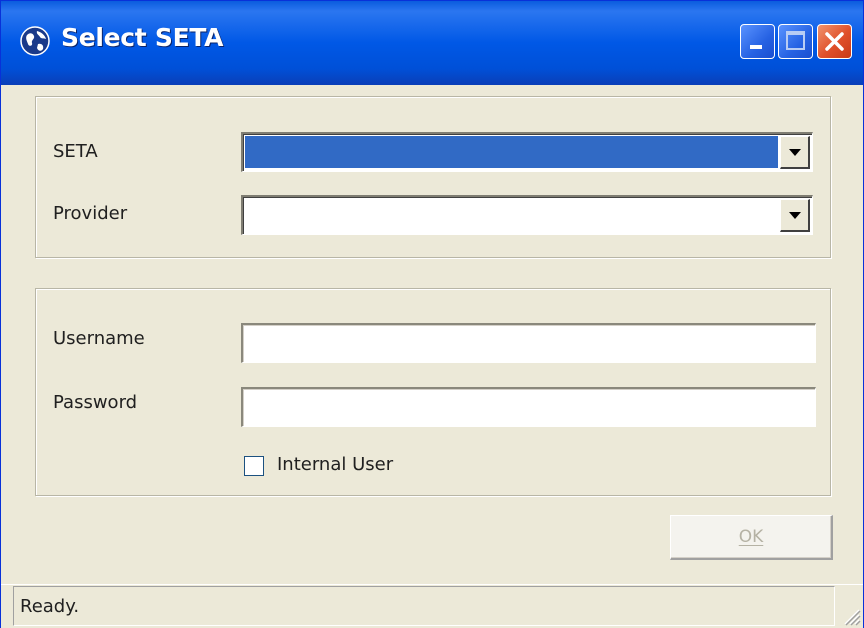 The width and height of the screenshot is (864, 628). I want to click on password-input, so click(528, 407).